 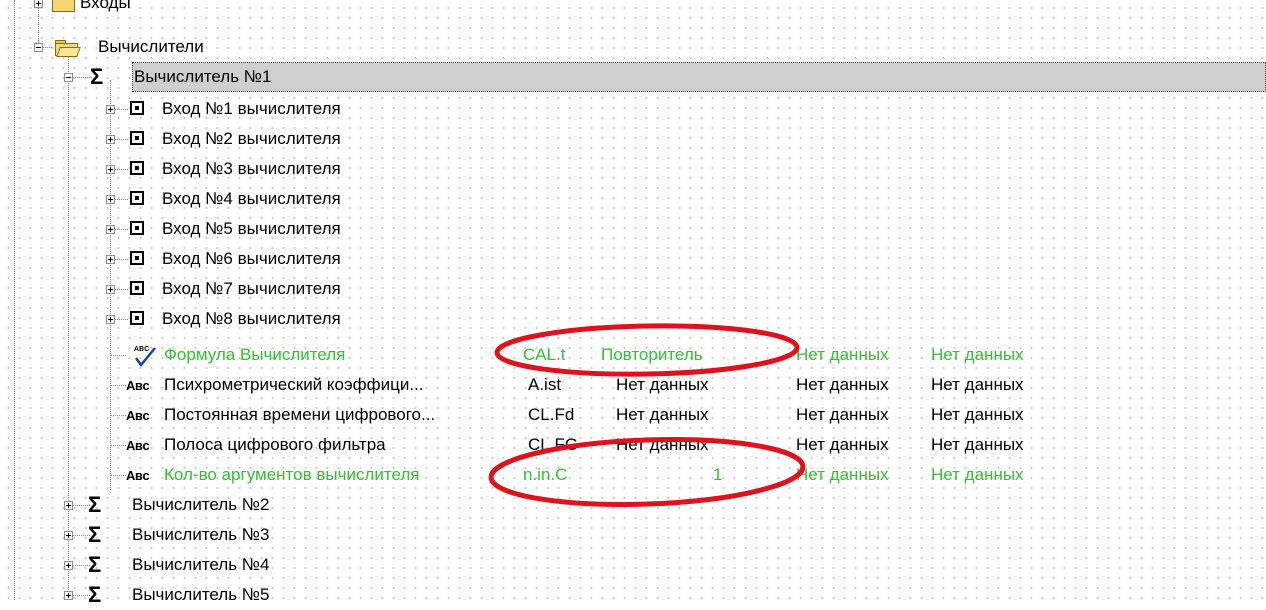 What do you see at coordinates (647, 415) in the screenshot?
I see `annotation-layer` at bounding box center [647, 415].